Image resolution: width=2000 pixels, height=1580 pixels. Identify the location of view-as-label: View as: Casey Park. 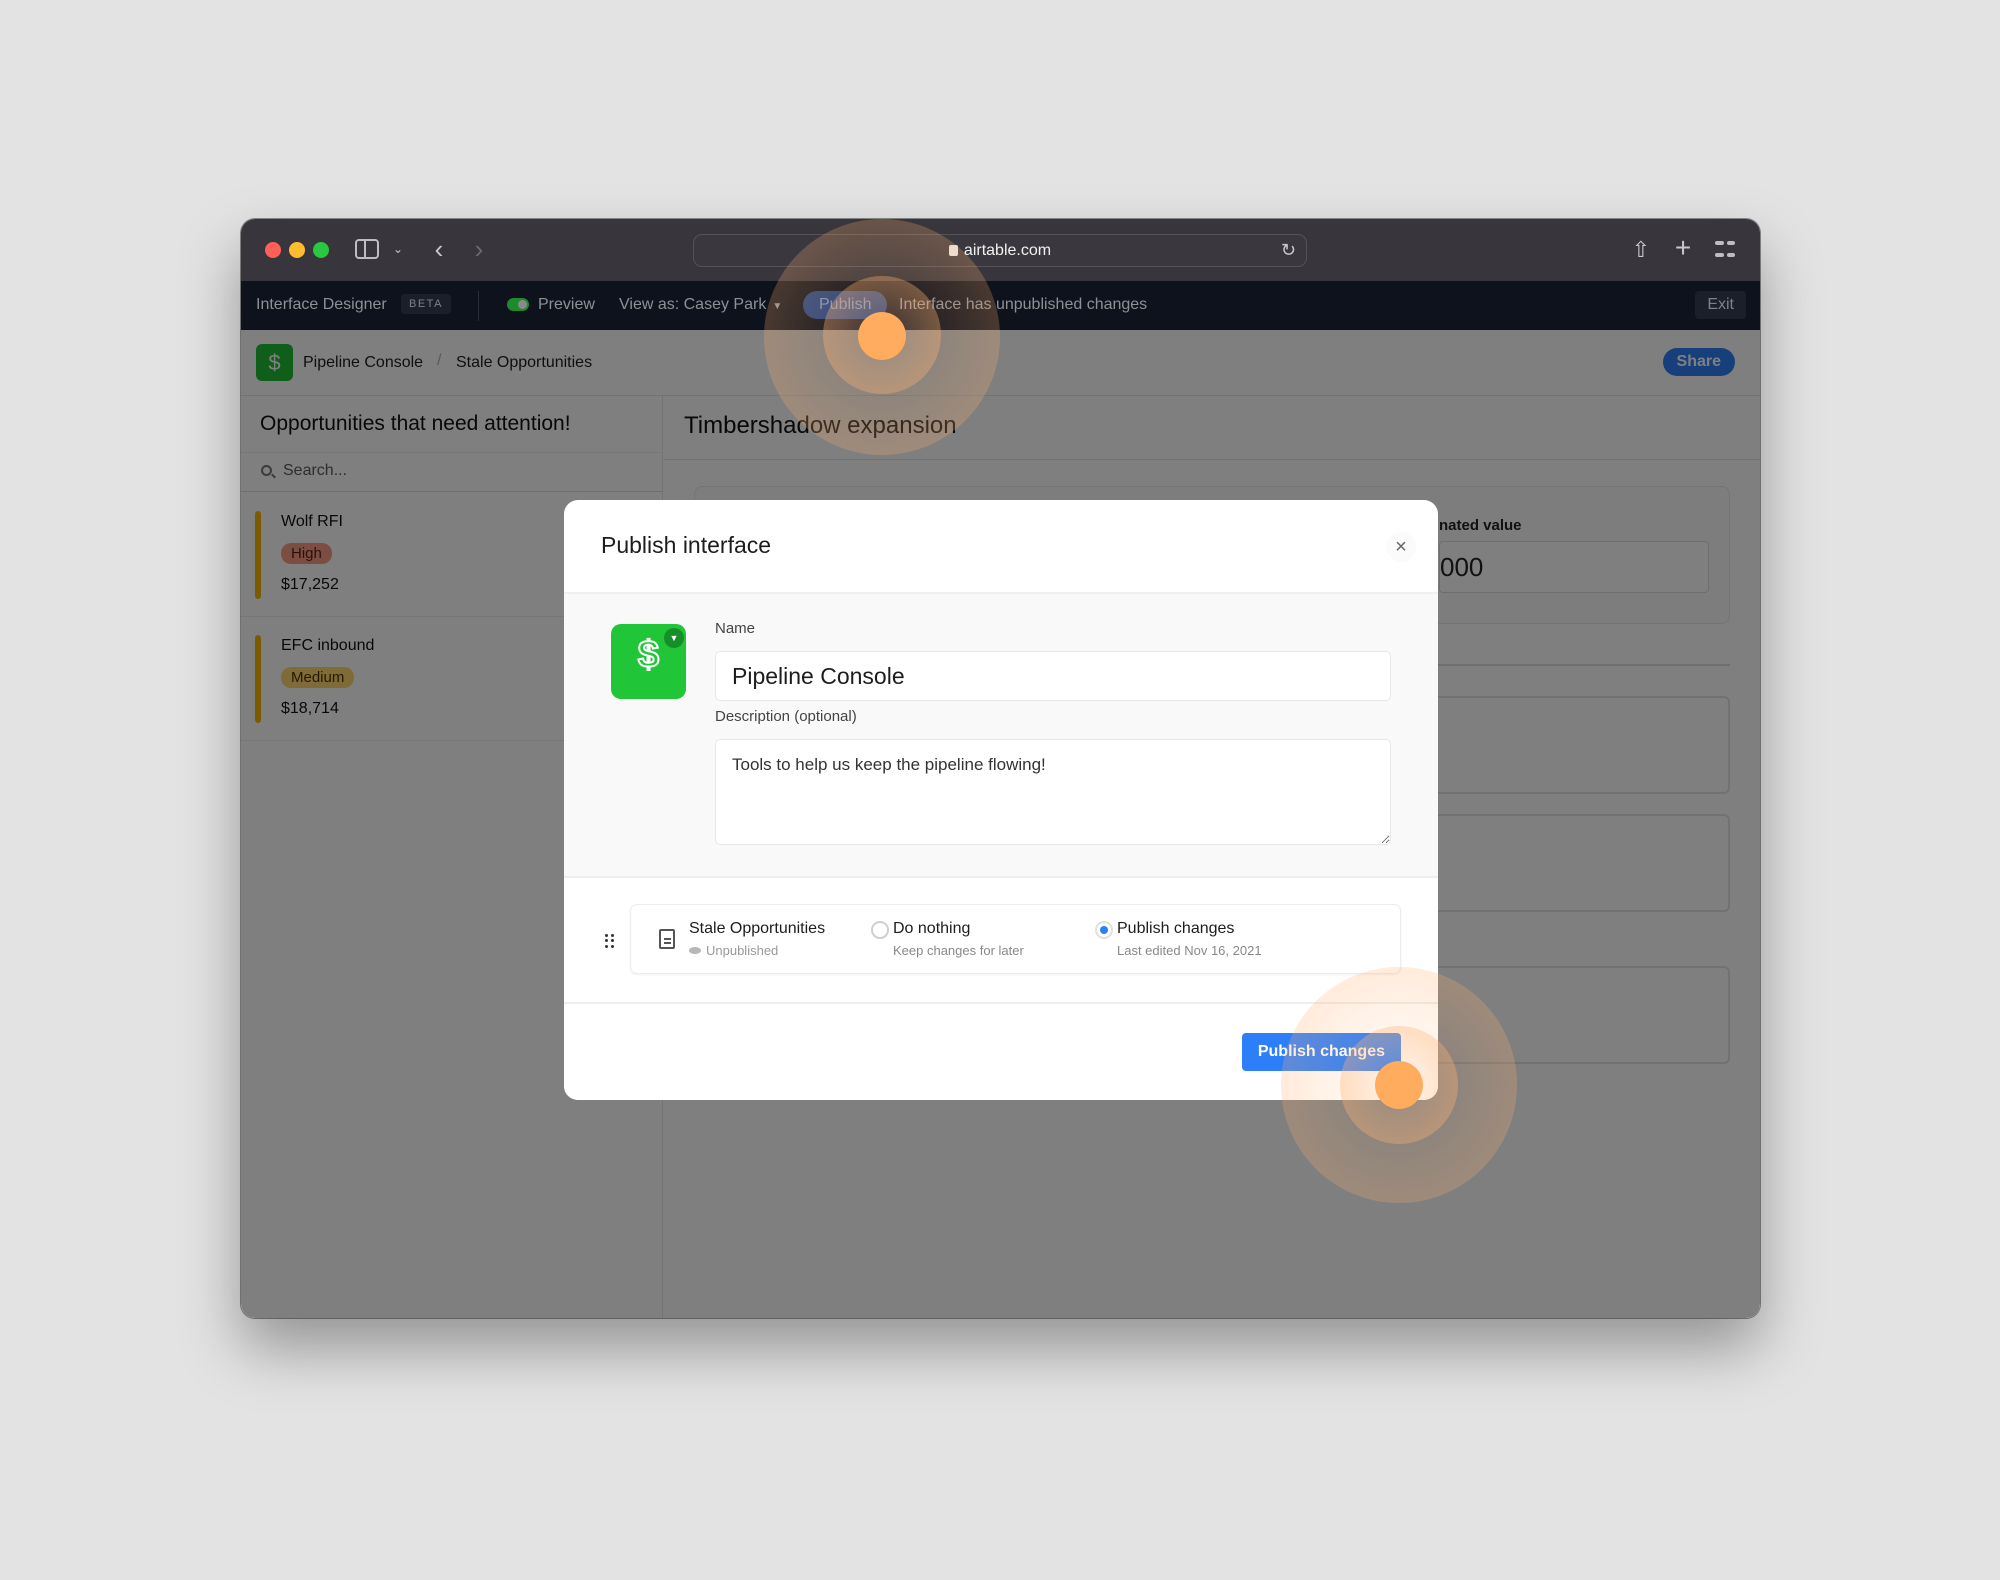
(693, 304).